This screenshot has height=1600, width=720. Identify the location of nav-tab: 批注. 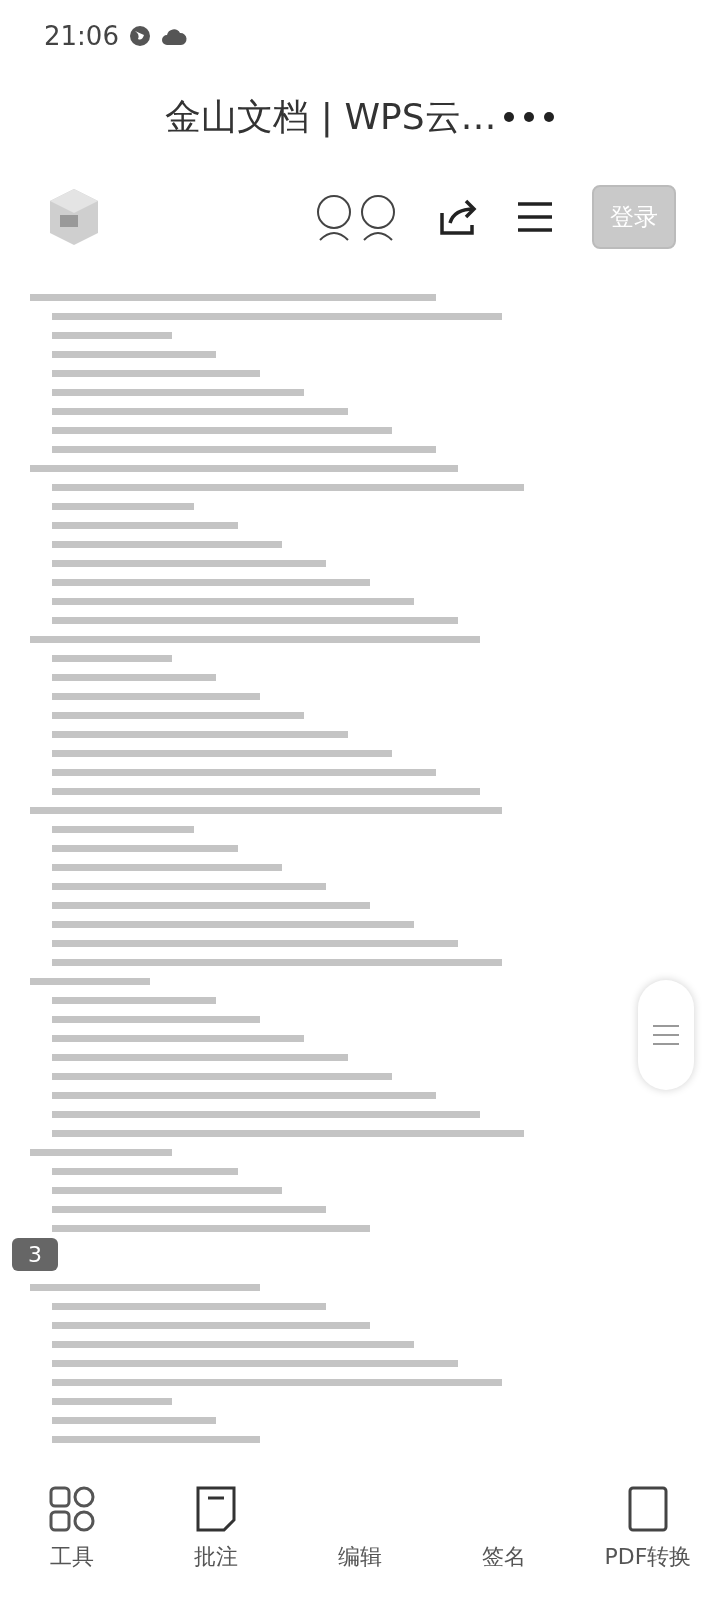
(216, 1538).